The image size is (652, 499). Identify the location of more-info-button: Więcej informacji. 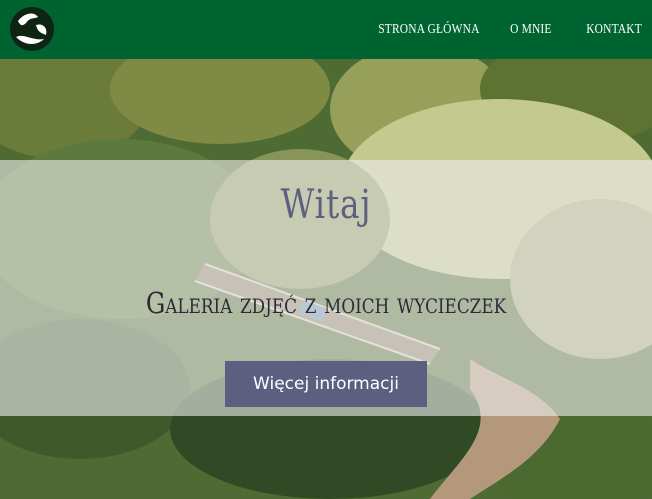
(326, 384).